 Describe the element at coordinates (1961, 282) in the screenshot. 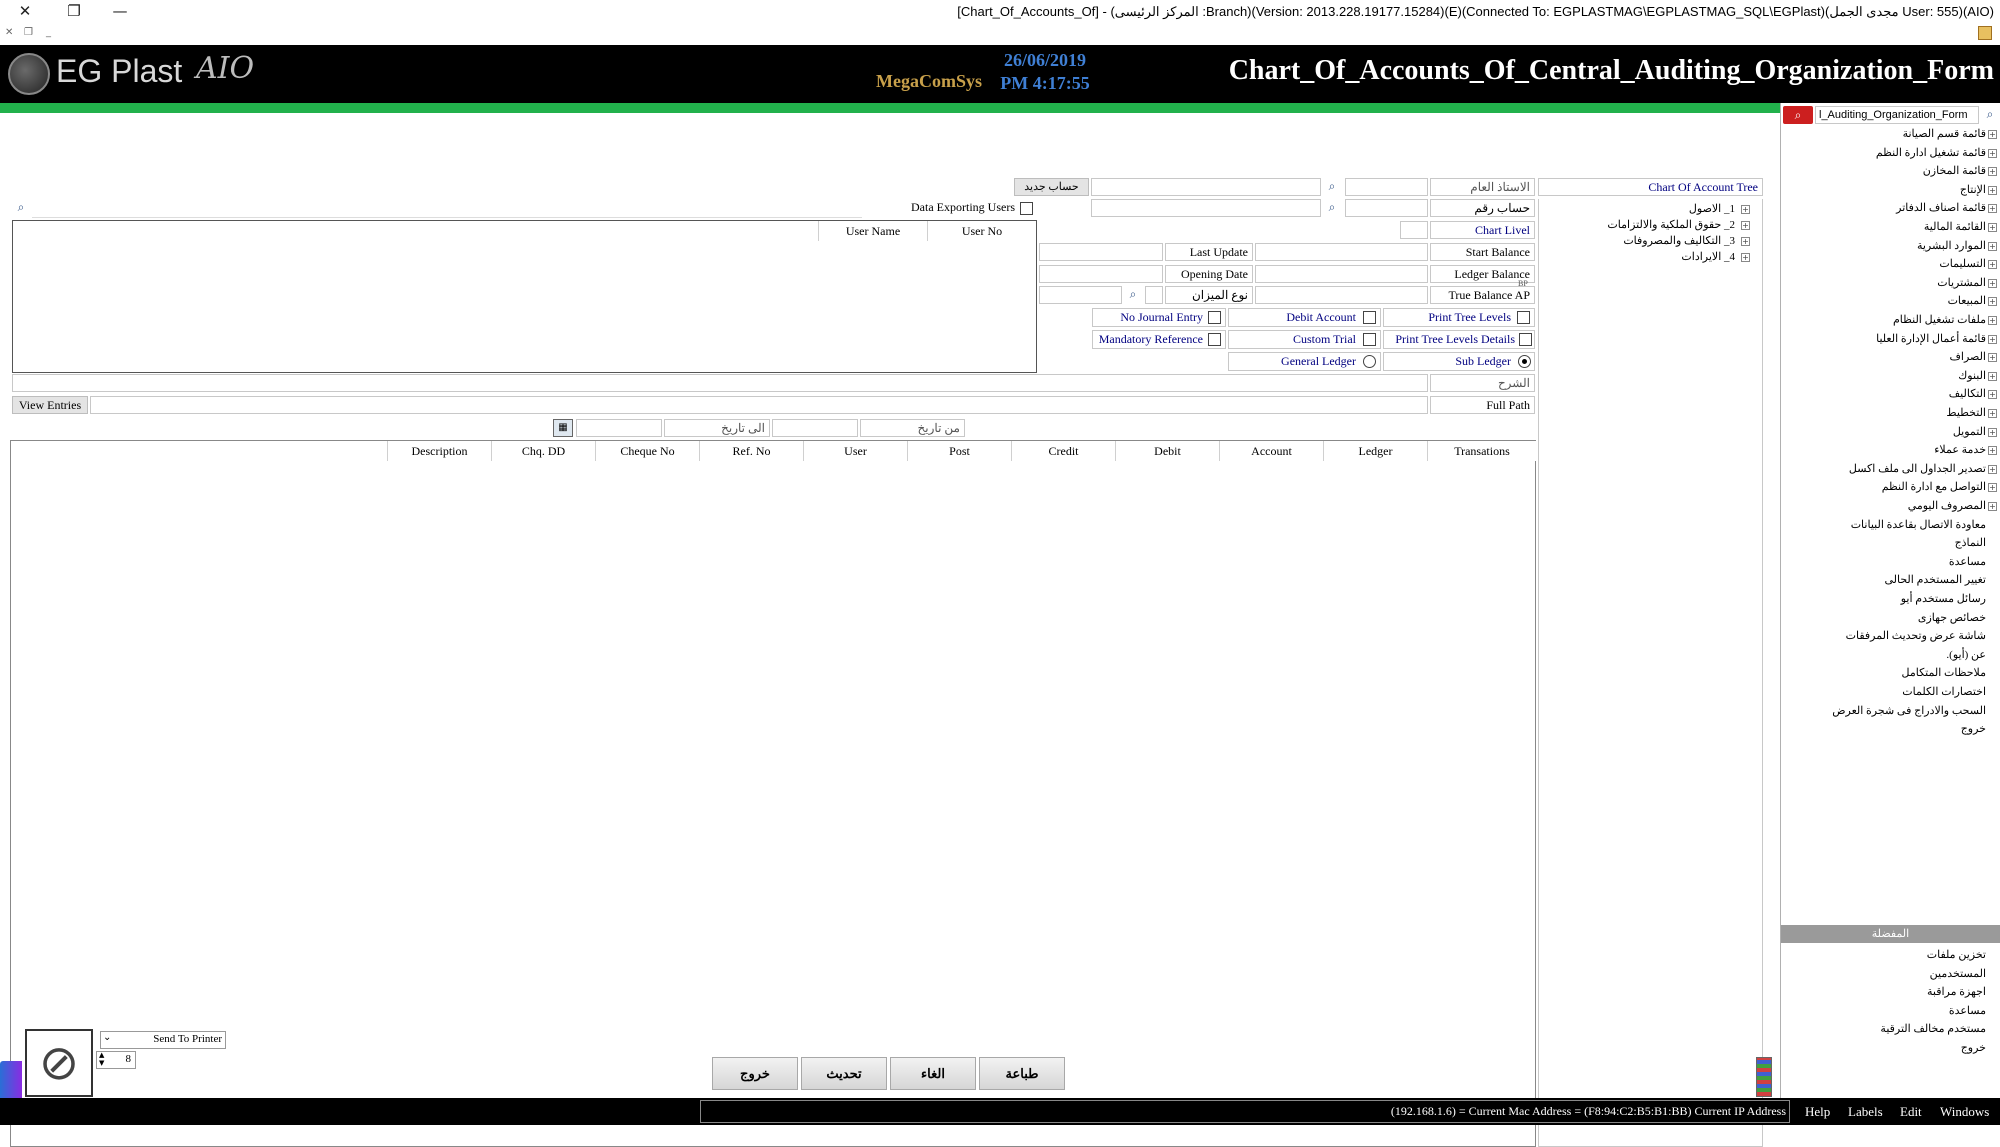

I see `sidebar-menu-item: المشتريات` at that location.